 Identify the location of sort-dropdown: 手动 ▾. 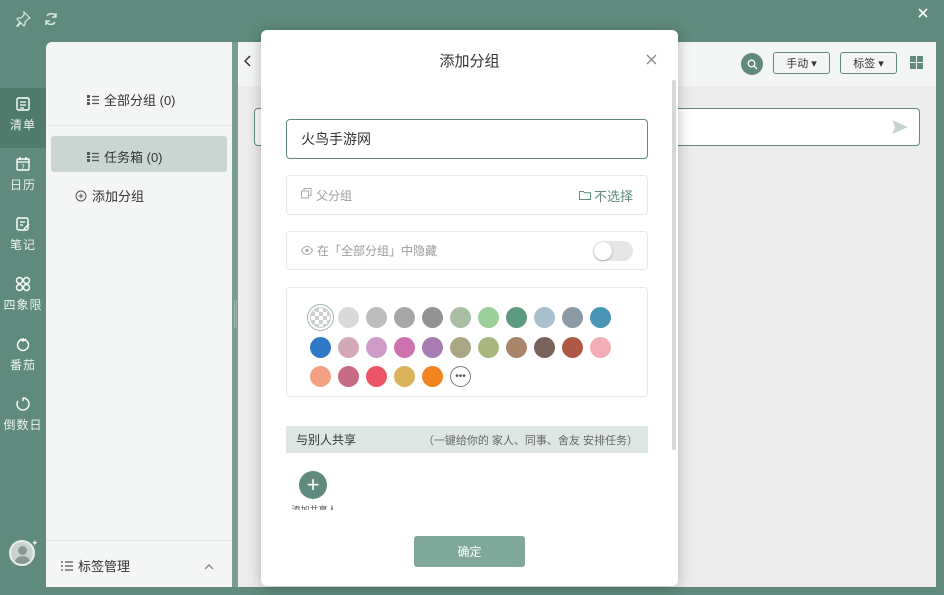
(801, 63).